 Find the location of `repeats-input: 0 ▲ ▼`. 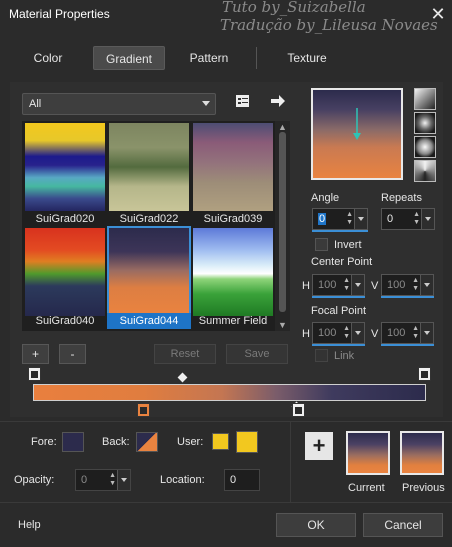

repeats-input: 0 ▲ ▼ is located at coordinates (408, 219).